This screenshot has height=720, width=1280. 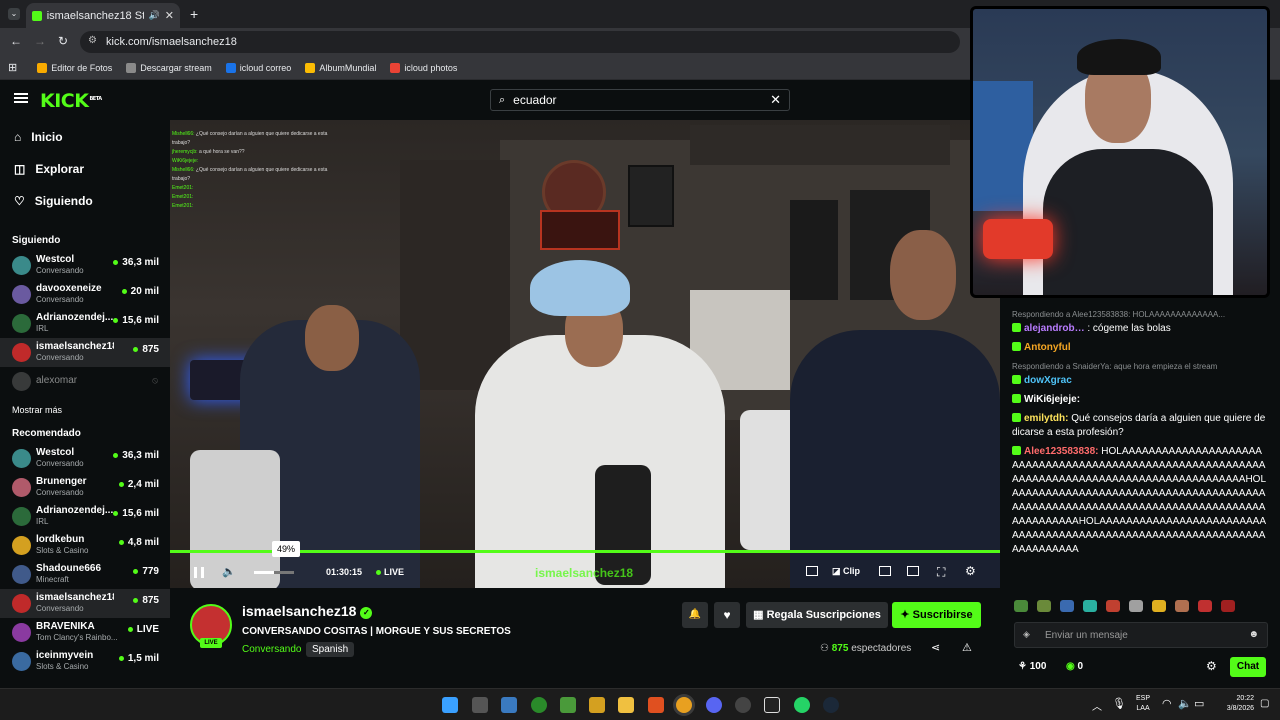 I want to click on share-icon: ⋖, so click(x=935, y=647).